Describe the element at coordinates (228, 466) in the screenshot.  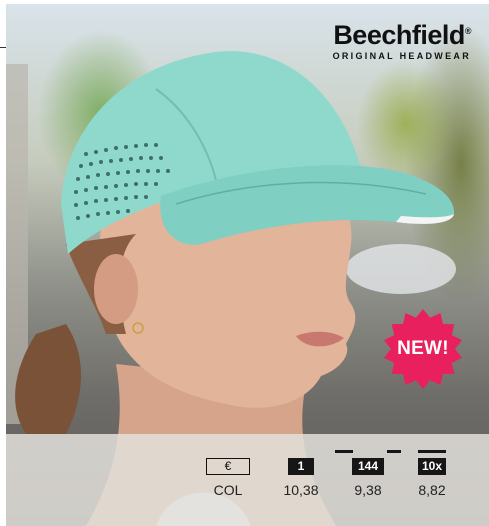
I see `currency-header: €` at that location.